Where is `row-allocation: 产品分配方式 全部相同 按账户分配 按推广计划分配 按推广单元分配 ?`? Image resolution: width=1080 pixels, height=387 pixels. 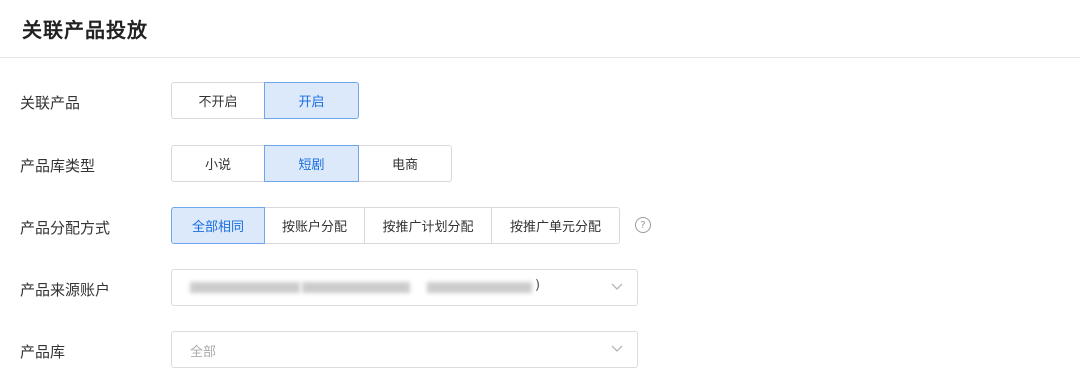
row-allocation: 产品分配方式 全部相同 按账户分配 按推广计划分配 按推广单元分配 ? is located at coordinates (540, 227).